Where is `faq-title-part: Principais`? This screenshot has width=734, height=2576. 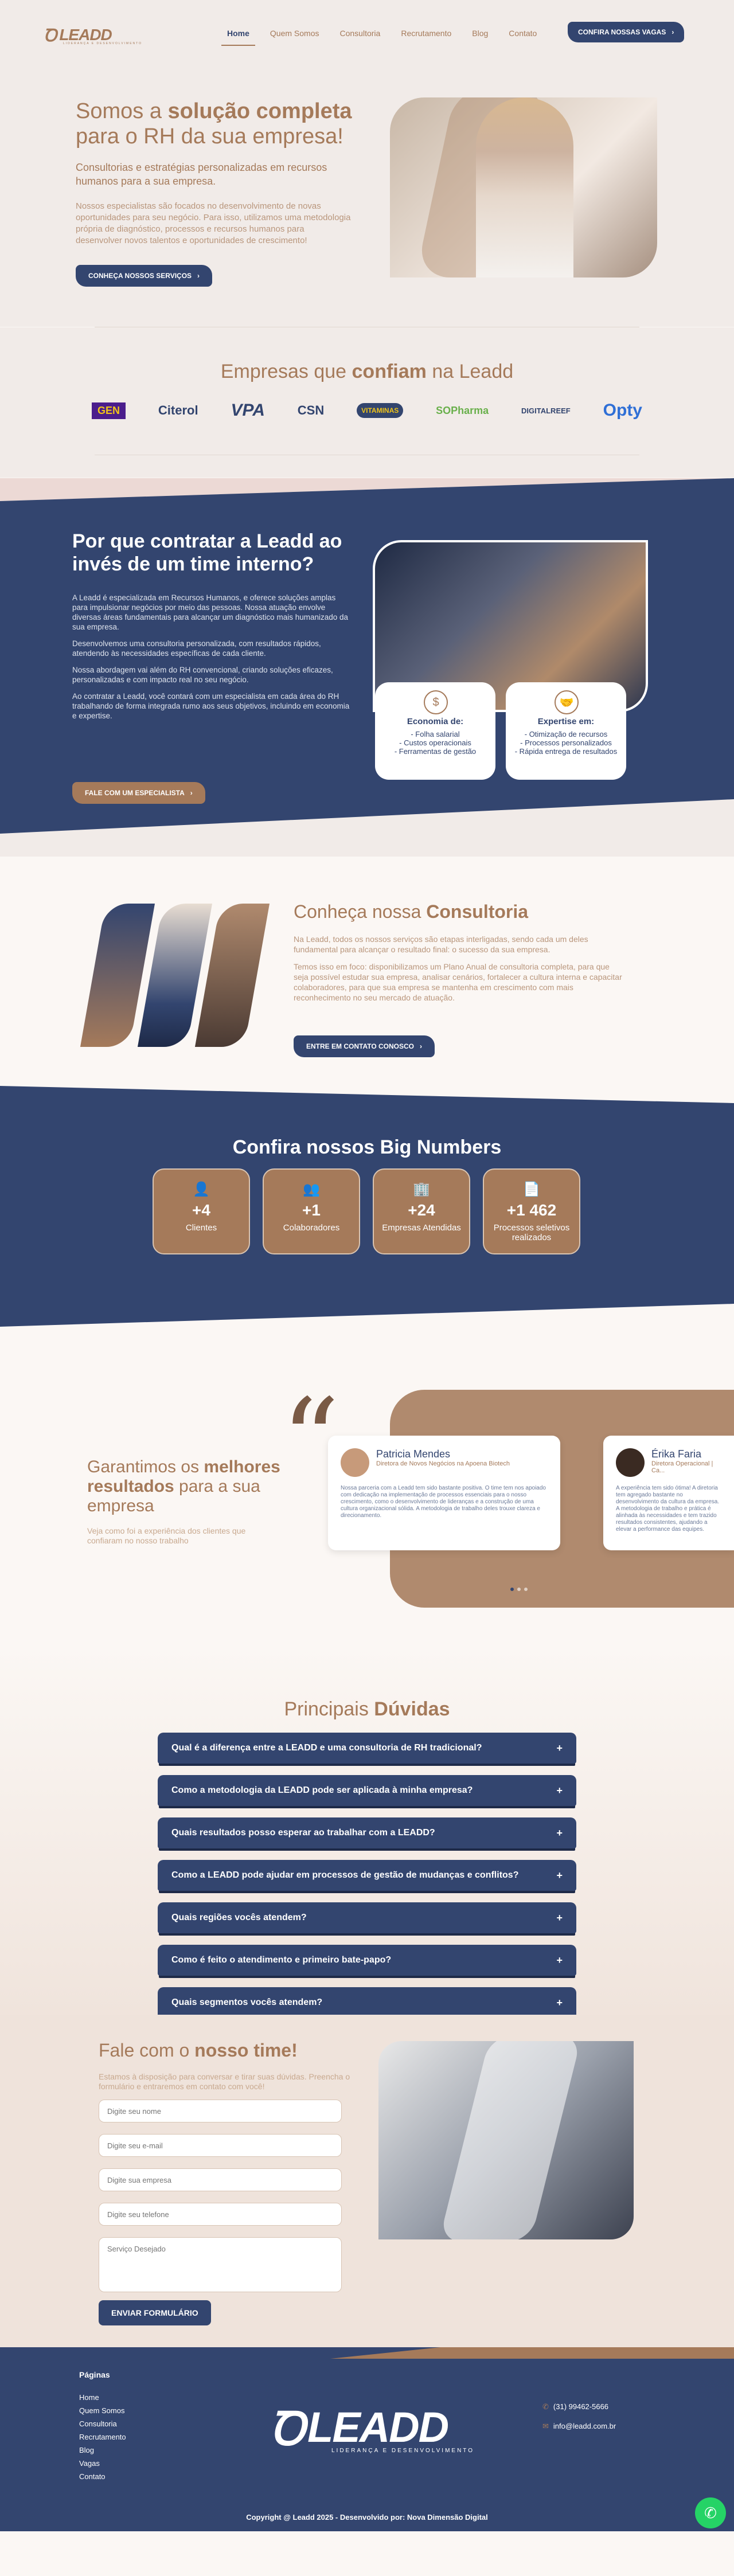
faq-title-part: Principais is located at coordinates (329, 1709).